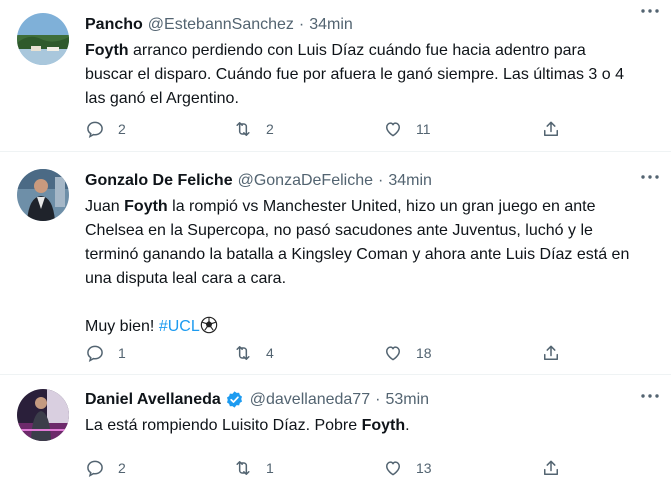  What do you see at coordinates (424, 468) in the screenshot?
I see `like-count: 13` at bounding box center [424, 468].